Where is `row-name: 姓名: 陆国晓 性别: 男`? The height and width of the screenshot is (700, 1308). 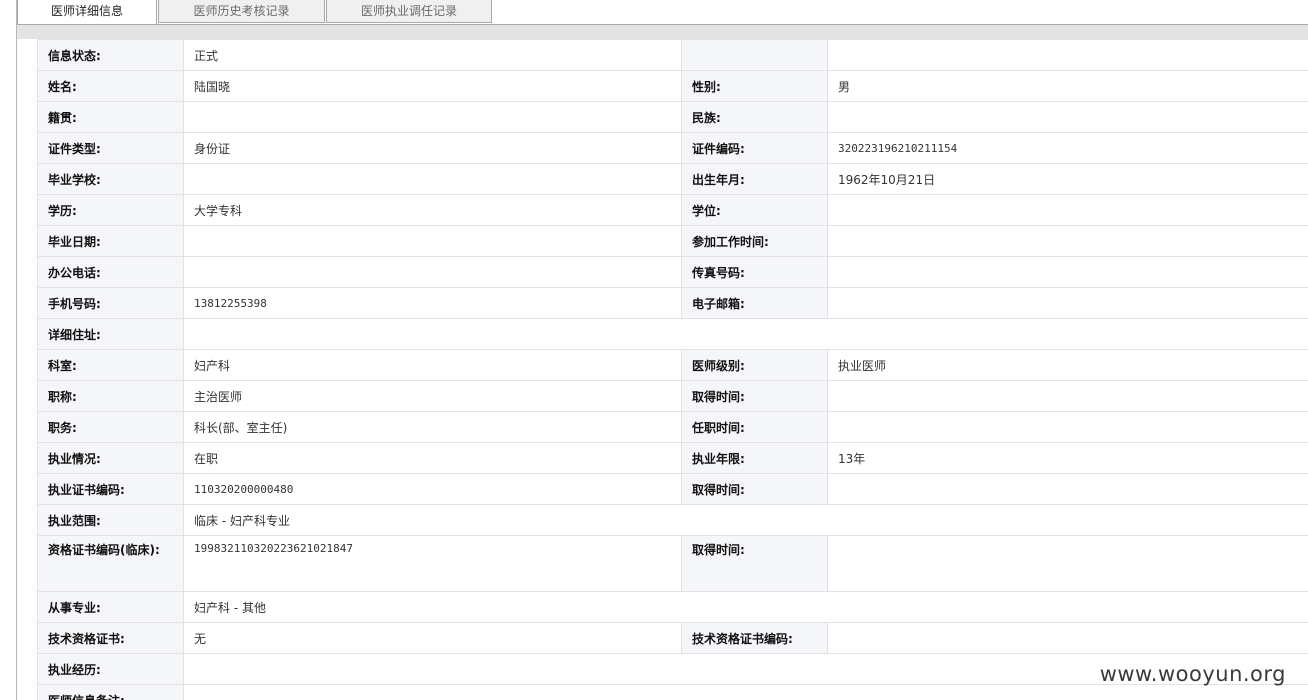 row-name: 姓名: 陆国晓 性别: 男 is located at coordinates (672, 86).